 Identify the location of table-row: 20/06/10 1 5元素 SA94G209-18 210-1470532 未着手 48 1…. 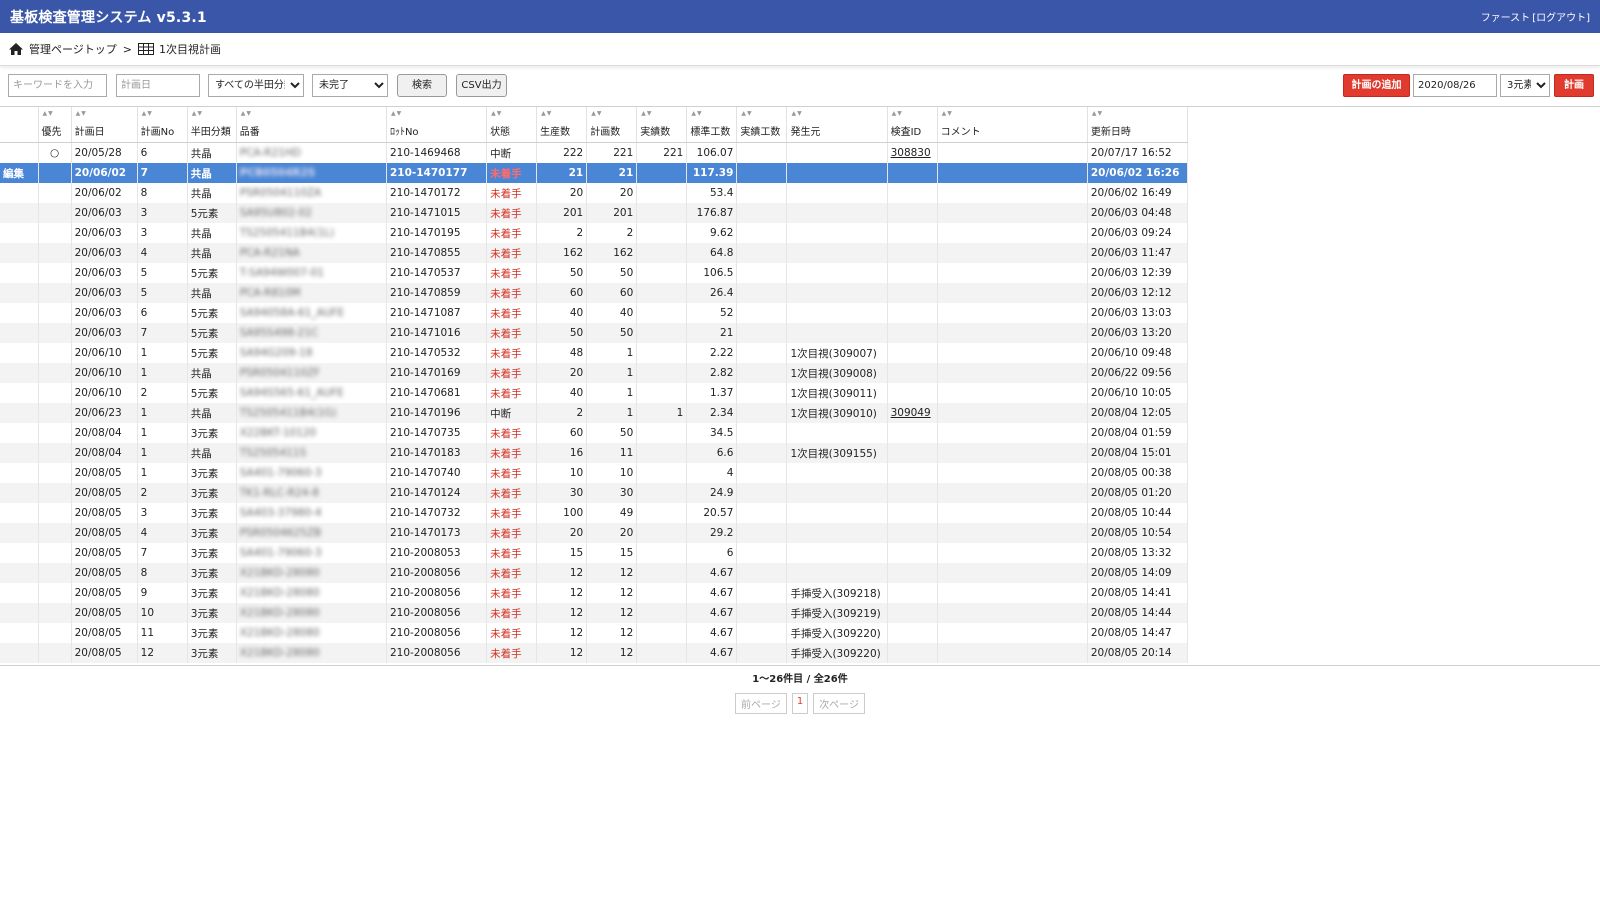
(594, 353).